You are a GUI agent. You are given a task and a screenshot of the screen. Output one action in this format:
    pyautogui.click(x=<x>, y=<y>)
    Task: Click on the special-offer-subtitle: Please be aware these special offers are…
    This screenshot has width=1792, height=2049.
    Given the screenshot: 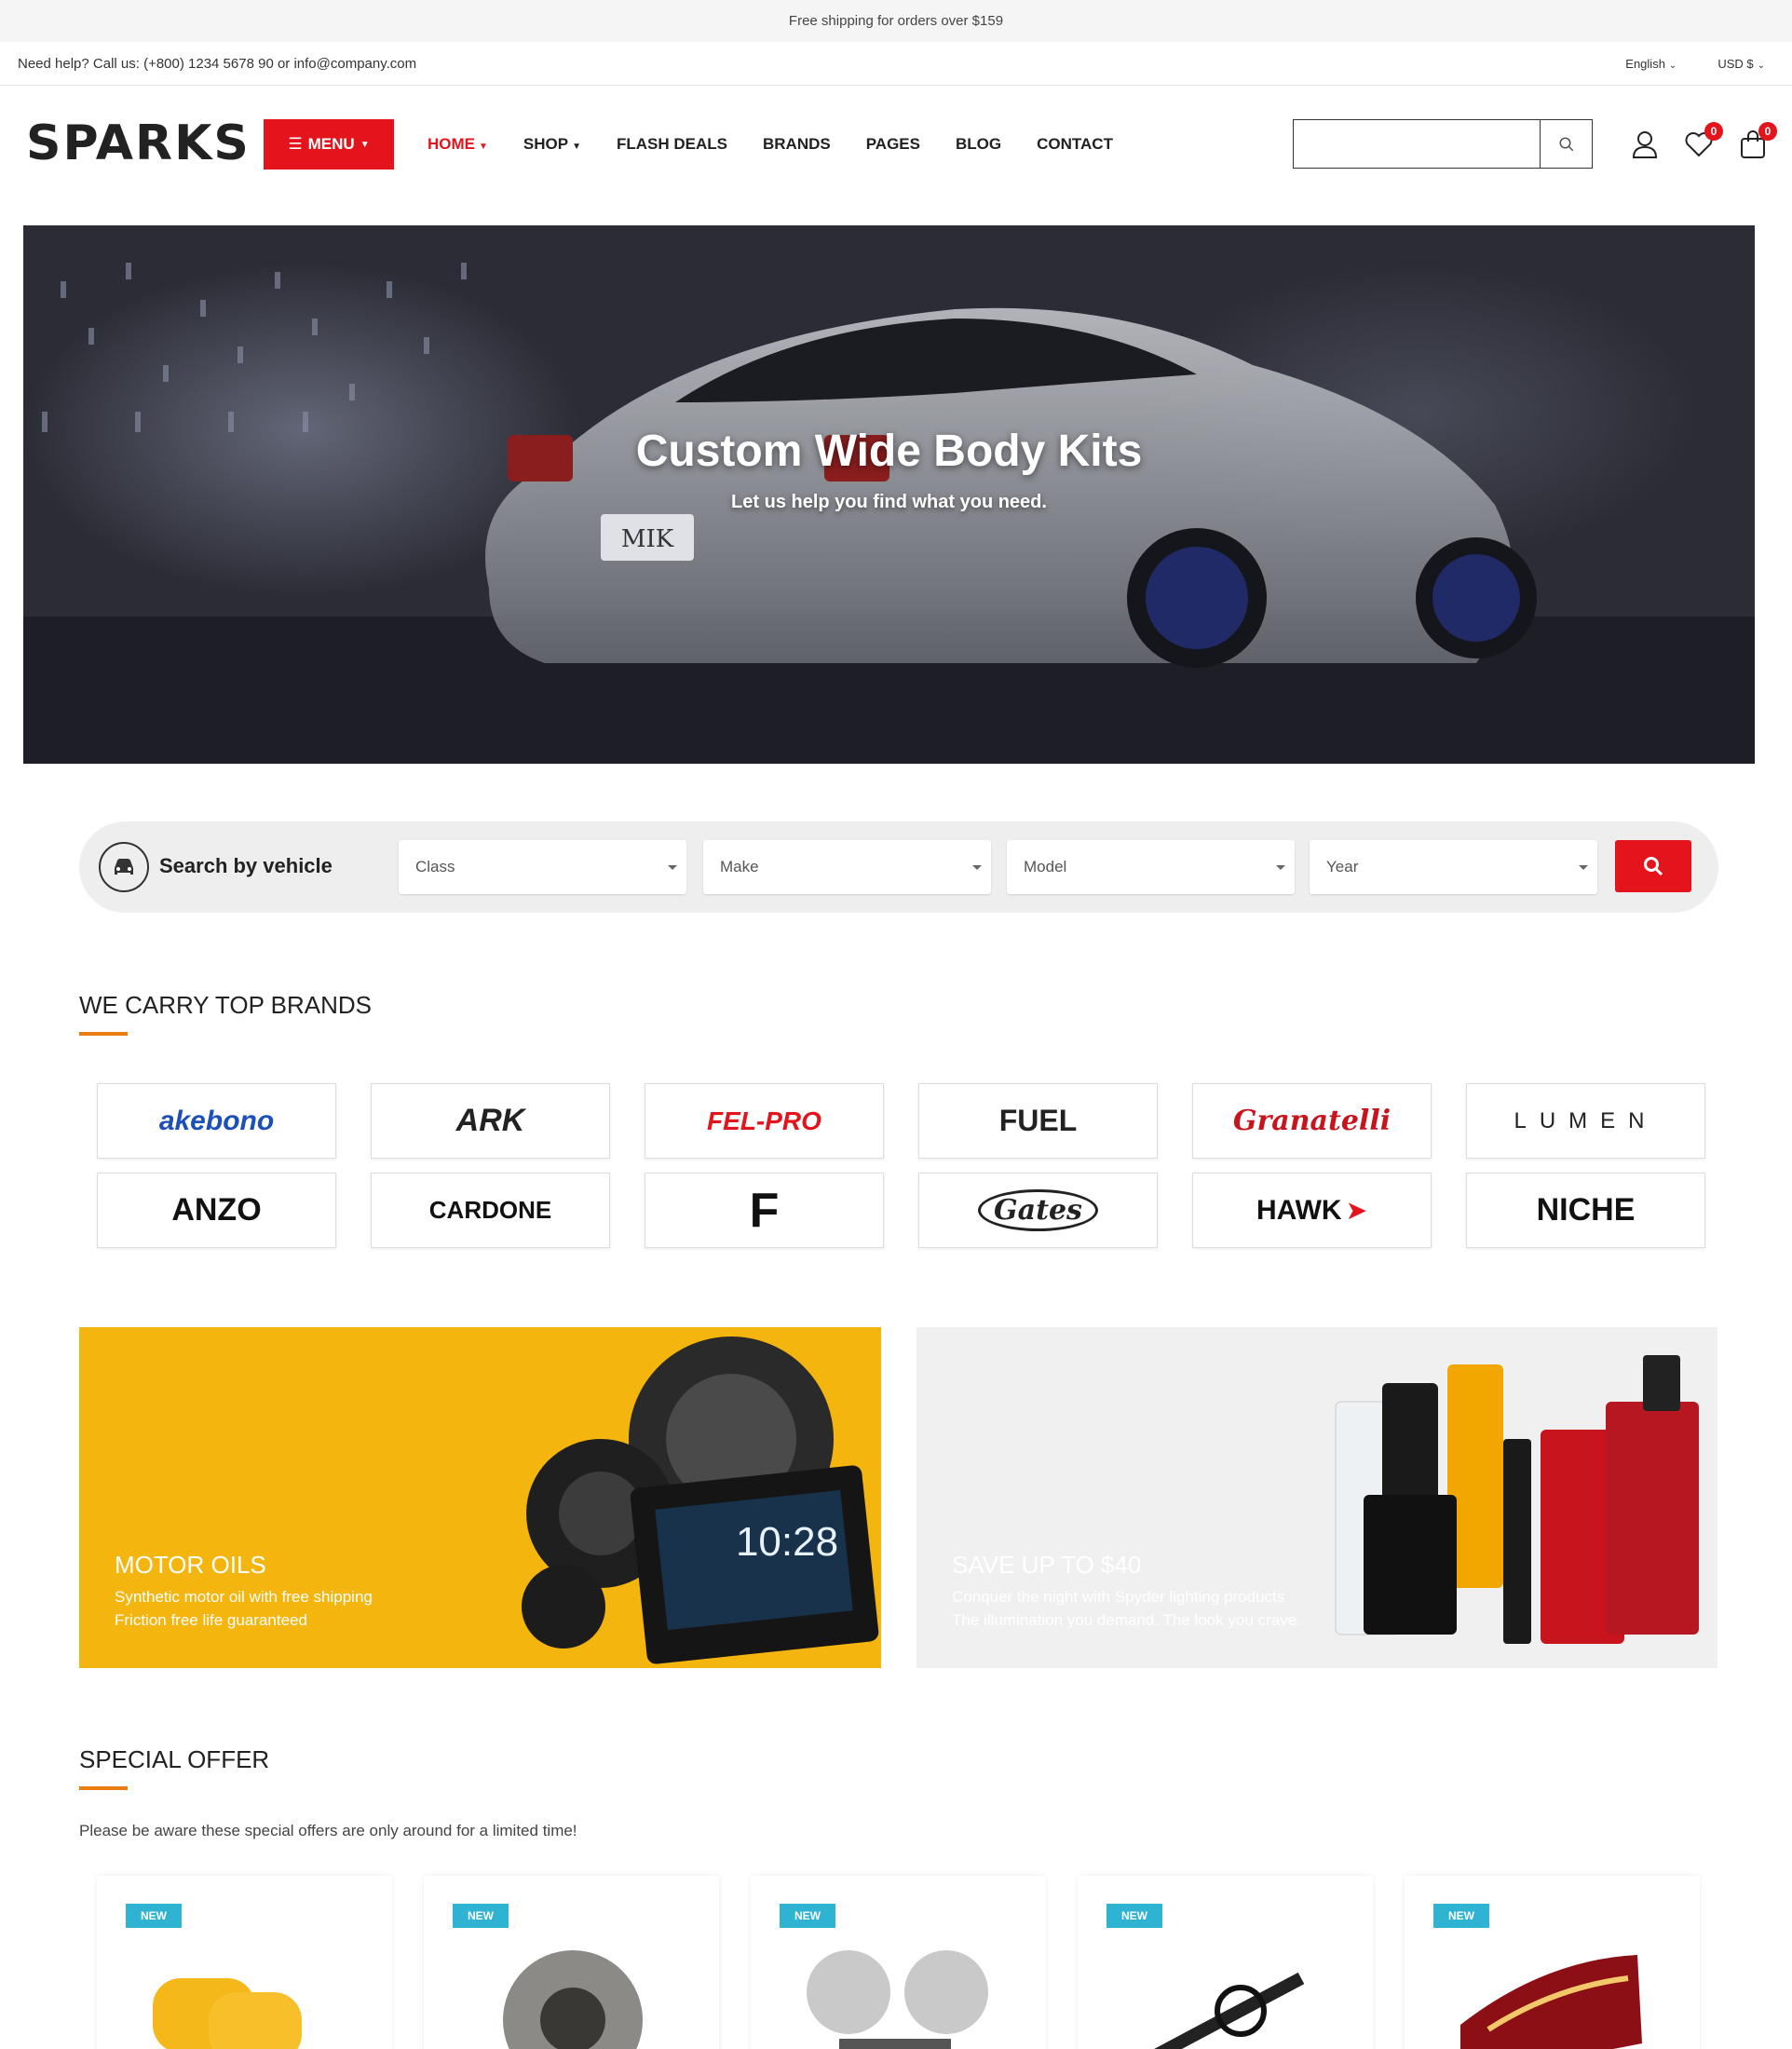 What is the action you would take?
    pyautogui.click(x=328, y=1831)
    